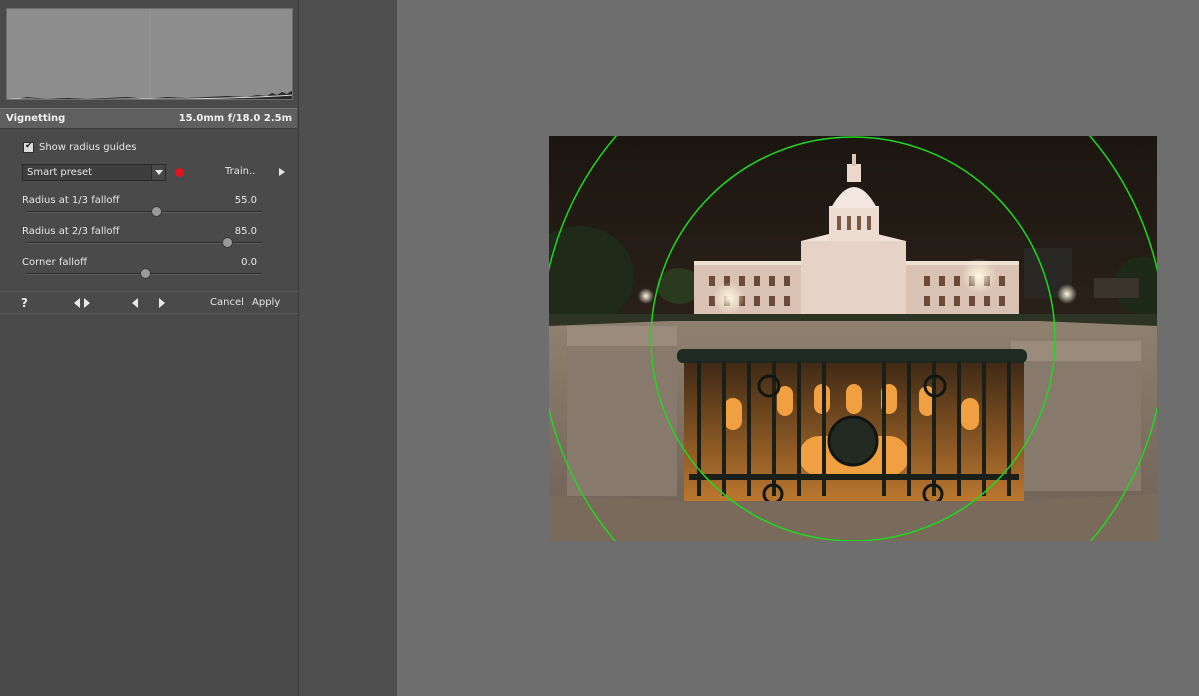 Image resolution: width=1199 pixels, height=696 pixels. What do you see at coordinates (55, 262) in the screenshot?
I see `slider-label: Corner falloff` at bounding box center [55, 262].